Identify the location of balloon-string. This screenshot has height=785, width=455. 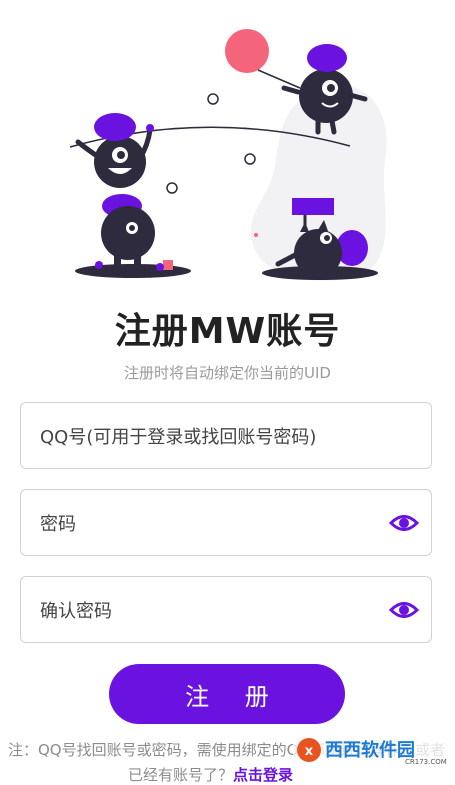
(279, 79).